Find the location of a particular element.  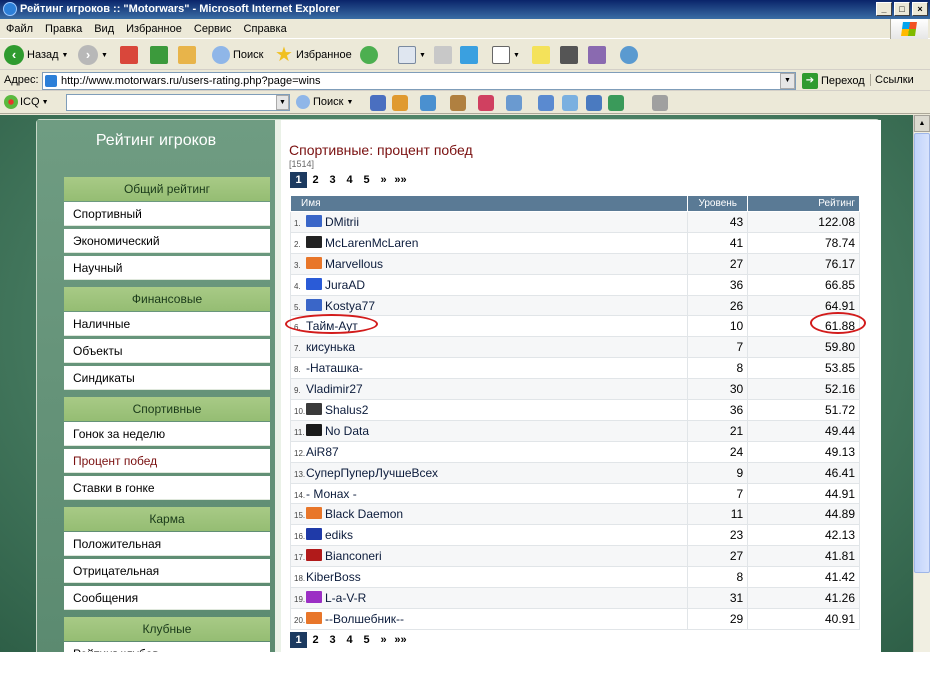

menu-file: Файл is located at coordinates (19, 29).